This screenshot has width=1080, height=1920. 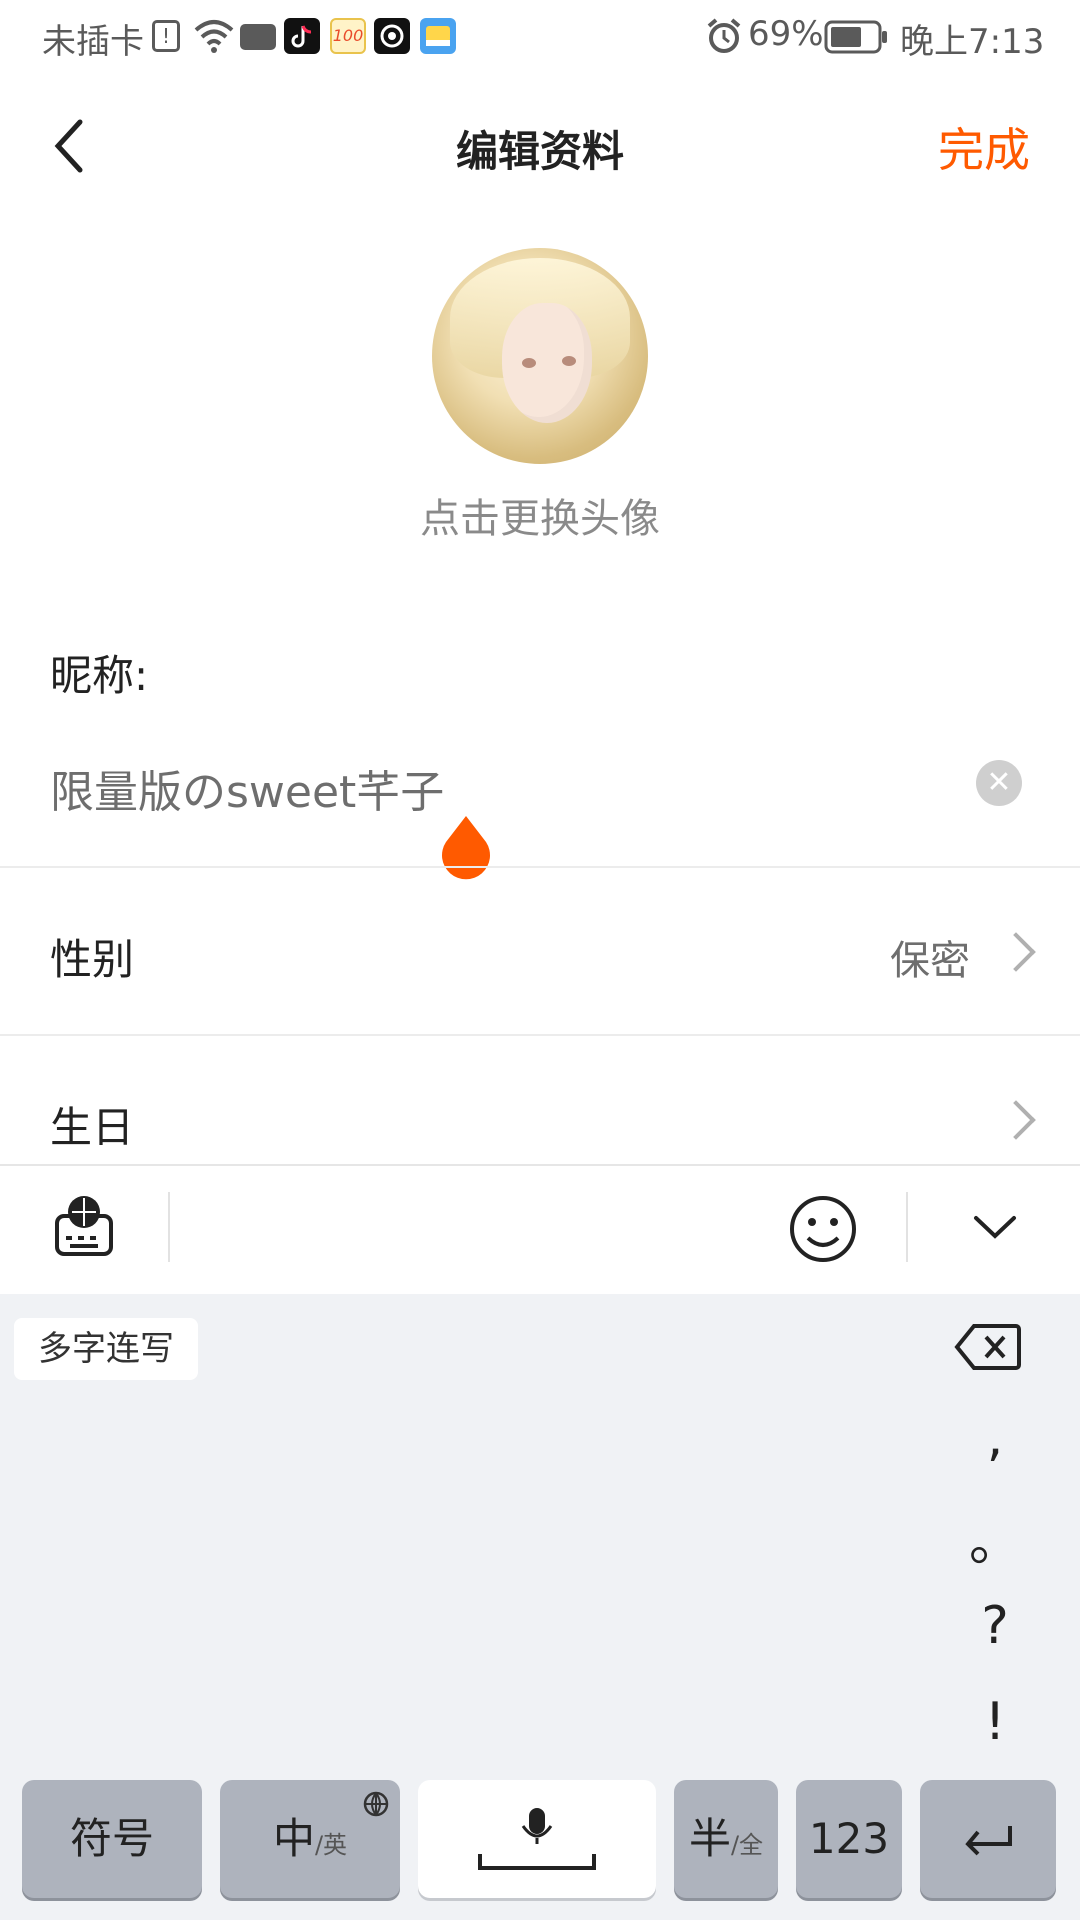 I want to click on chinese-english-key: 中/英, so click(x=310, y=1839).